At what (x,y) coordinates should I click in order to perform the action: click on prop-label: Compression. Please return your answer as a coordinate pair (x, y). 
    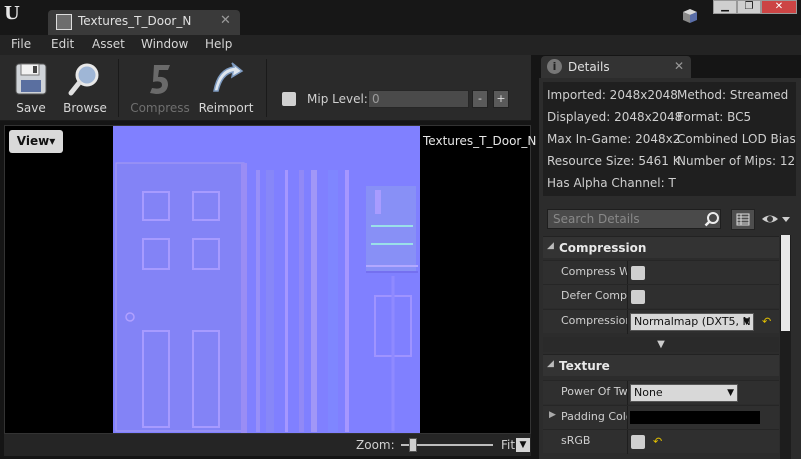
    Looking at the image, I should click on (594, 320).